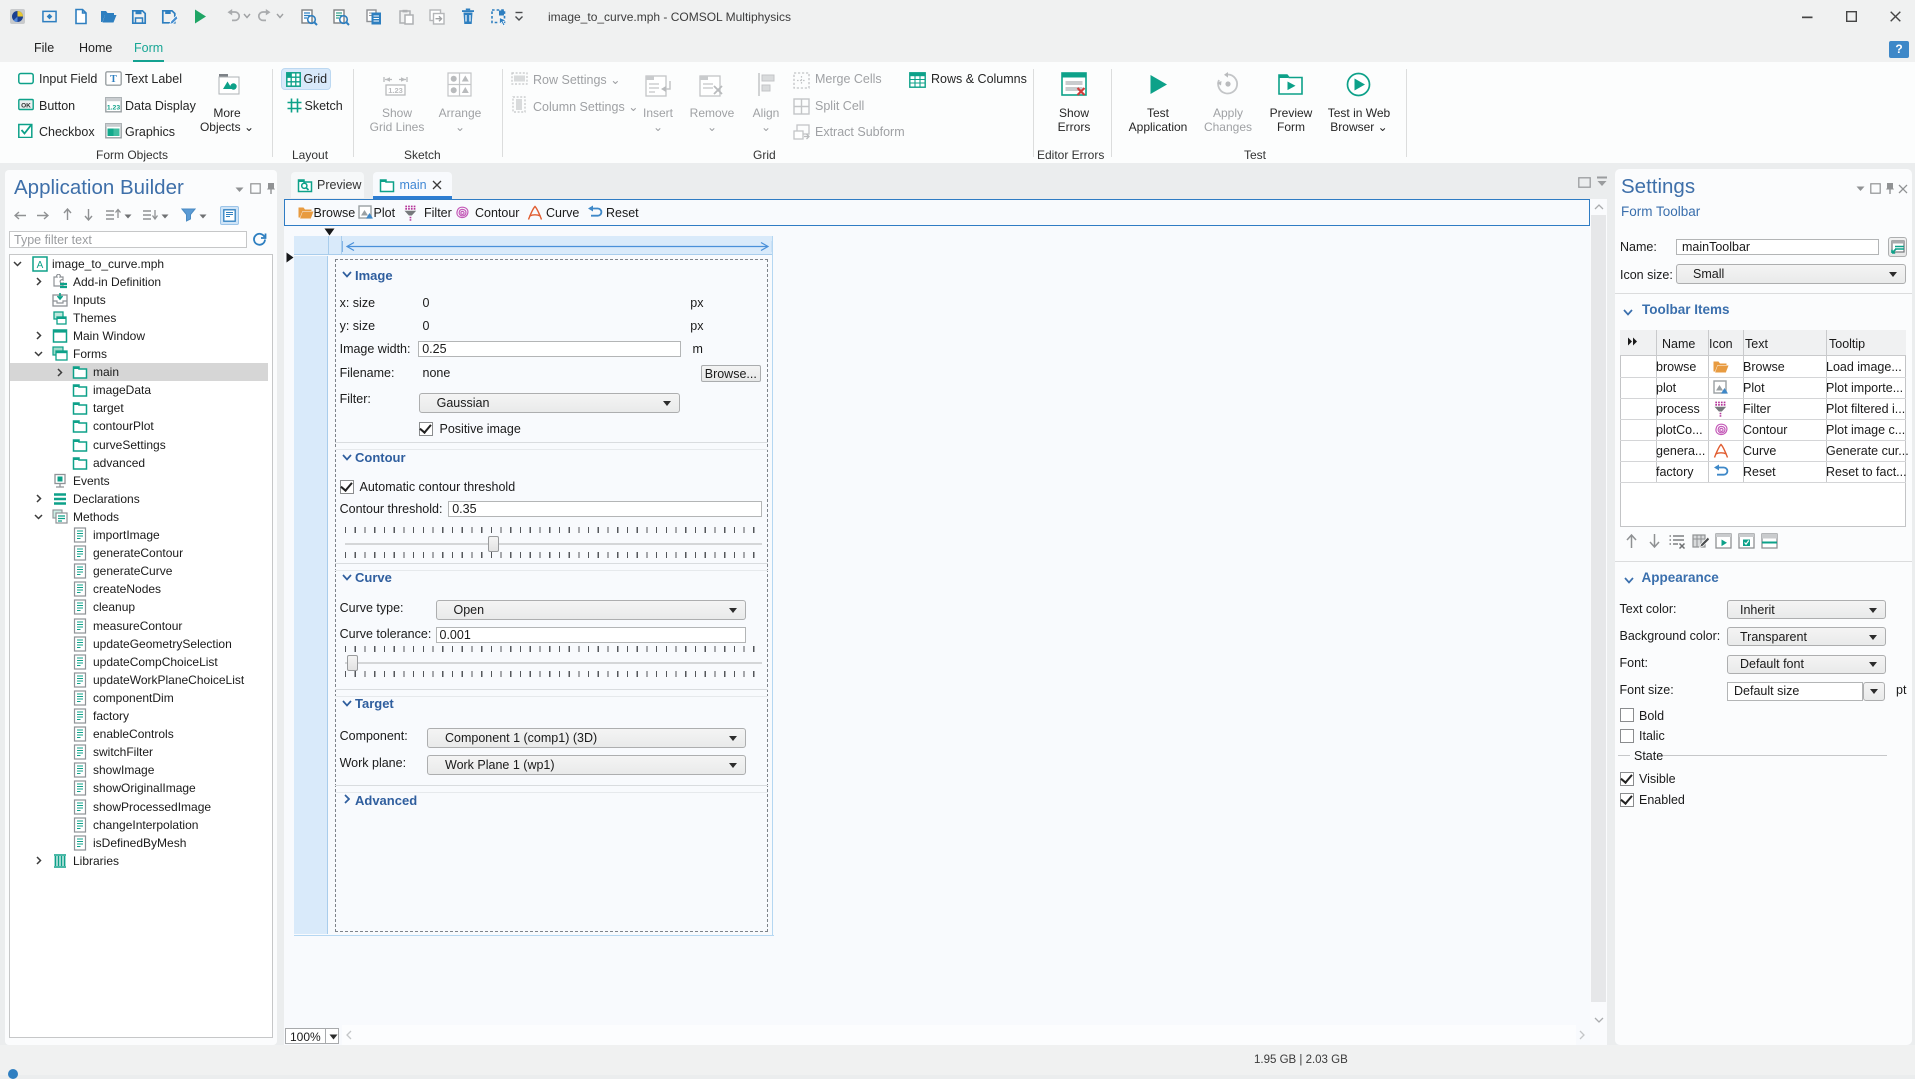 The image size is (1915, 1079). I want to click on svg-text: T, so click(113, 79).